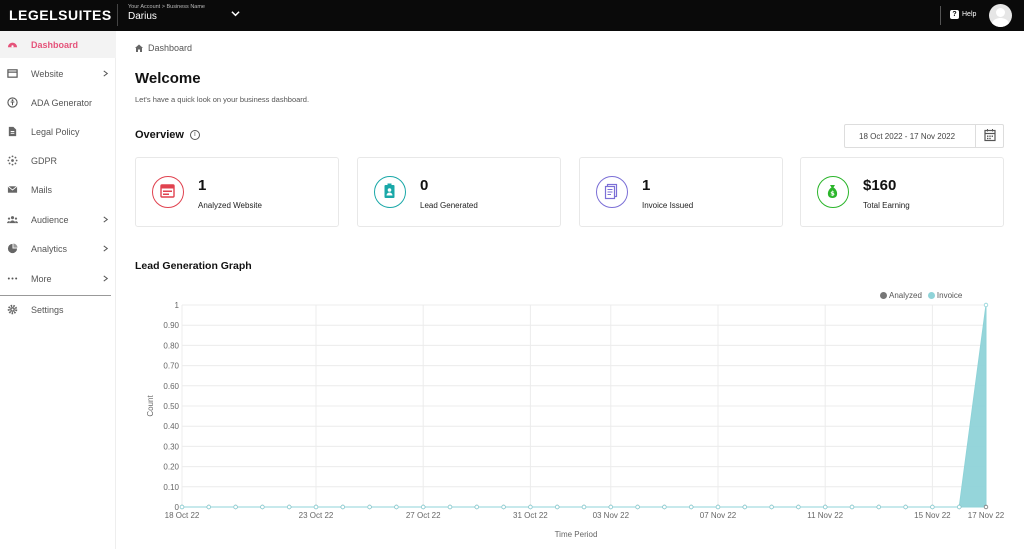  I want to click on x-tick-label: 15 Nov 22, so click(932, 515).